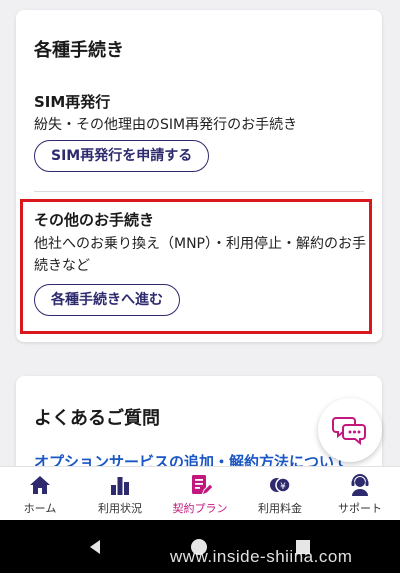 This screenshot has width=400, height=573. Describe the element at coordinates (280, 493) in the screenshot. I see `nav-billing: ¥ 利用料金` at that location.